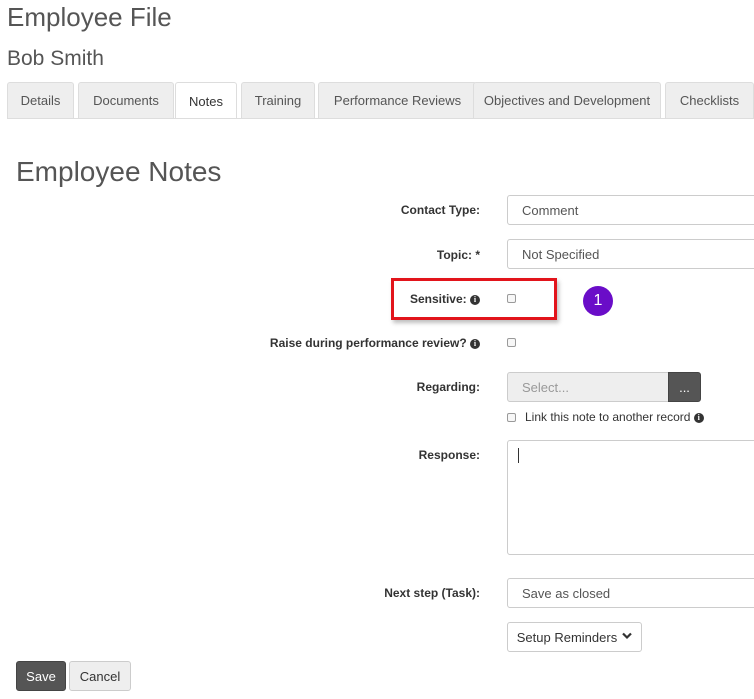 The width and height of the screenshot is (754, 699). Describe the element at coordinates (608, 417) in the screenshot. I see `link-note-label: Link this note to another record` at that location.